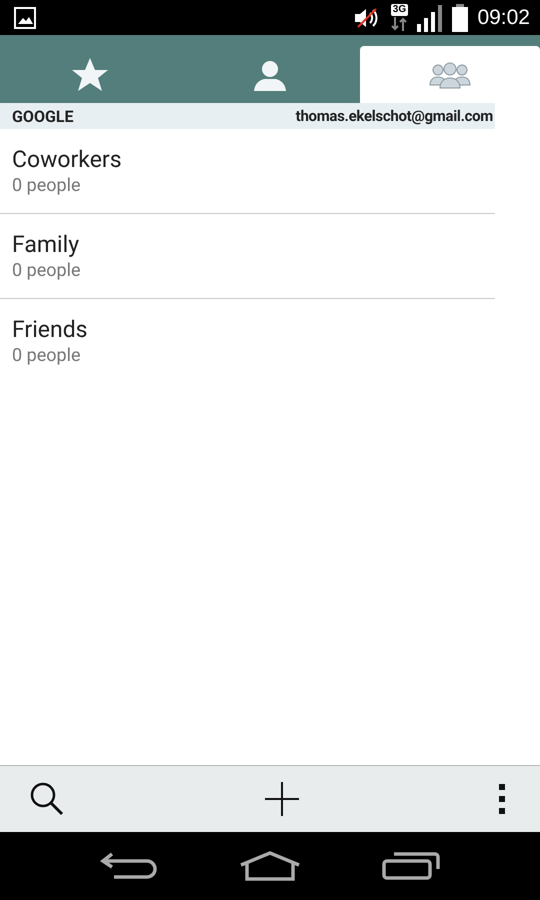 The image size is (540, 900). I want to click on people-icon, so click(450, 74).